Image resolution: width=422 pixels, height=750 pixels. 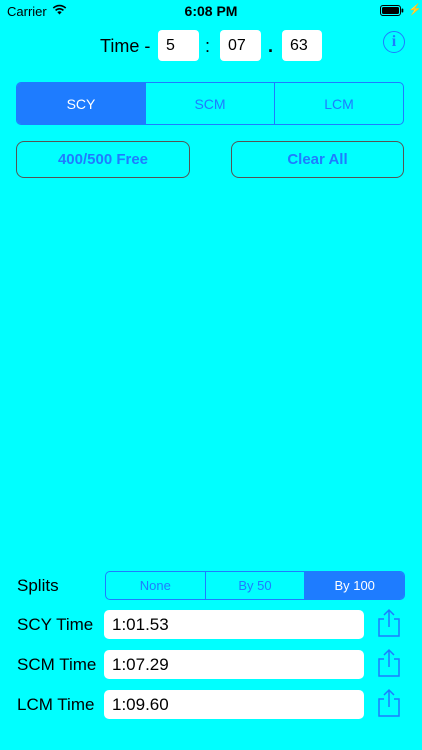 I want to click on lcm-time-field: 1:09.60, so click(x=234, y=704).